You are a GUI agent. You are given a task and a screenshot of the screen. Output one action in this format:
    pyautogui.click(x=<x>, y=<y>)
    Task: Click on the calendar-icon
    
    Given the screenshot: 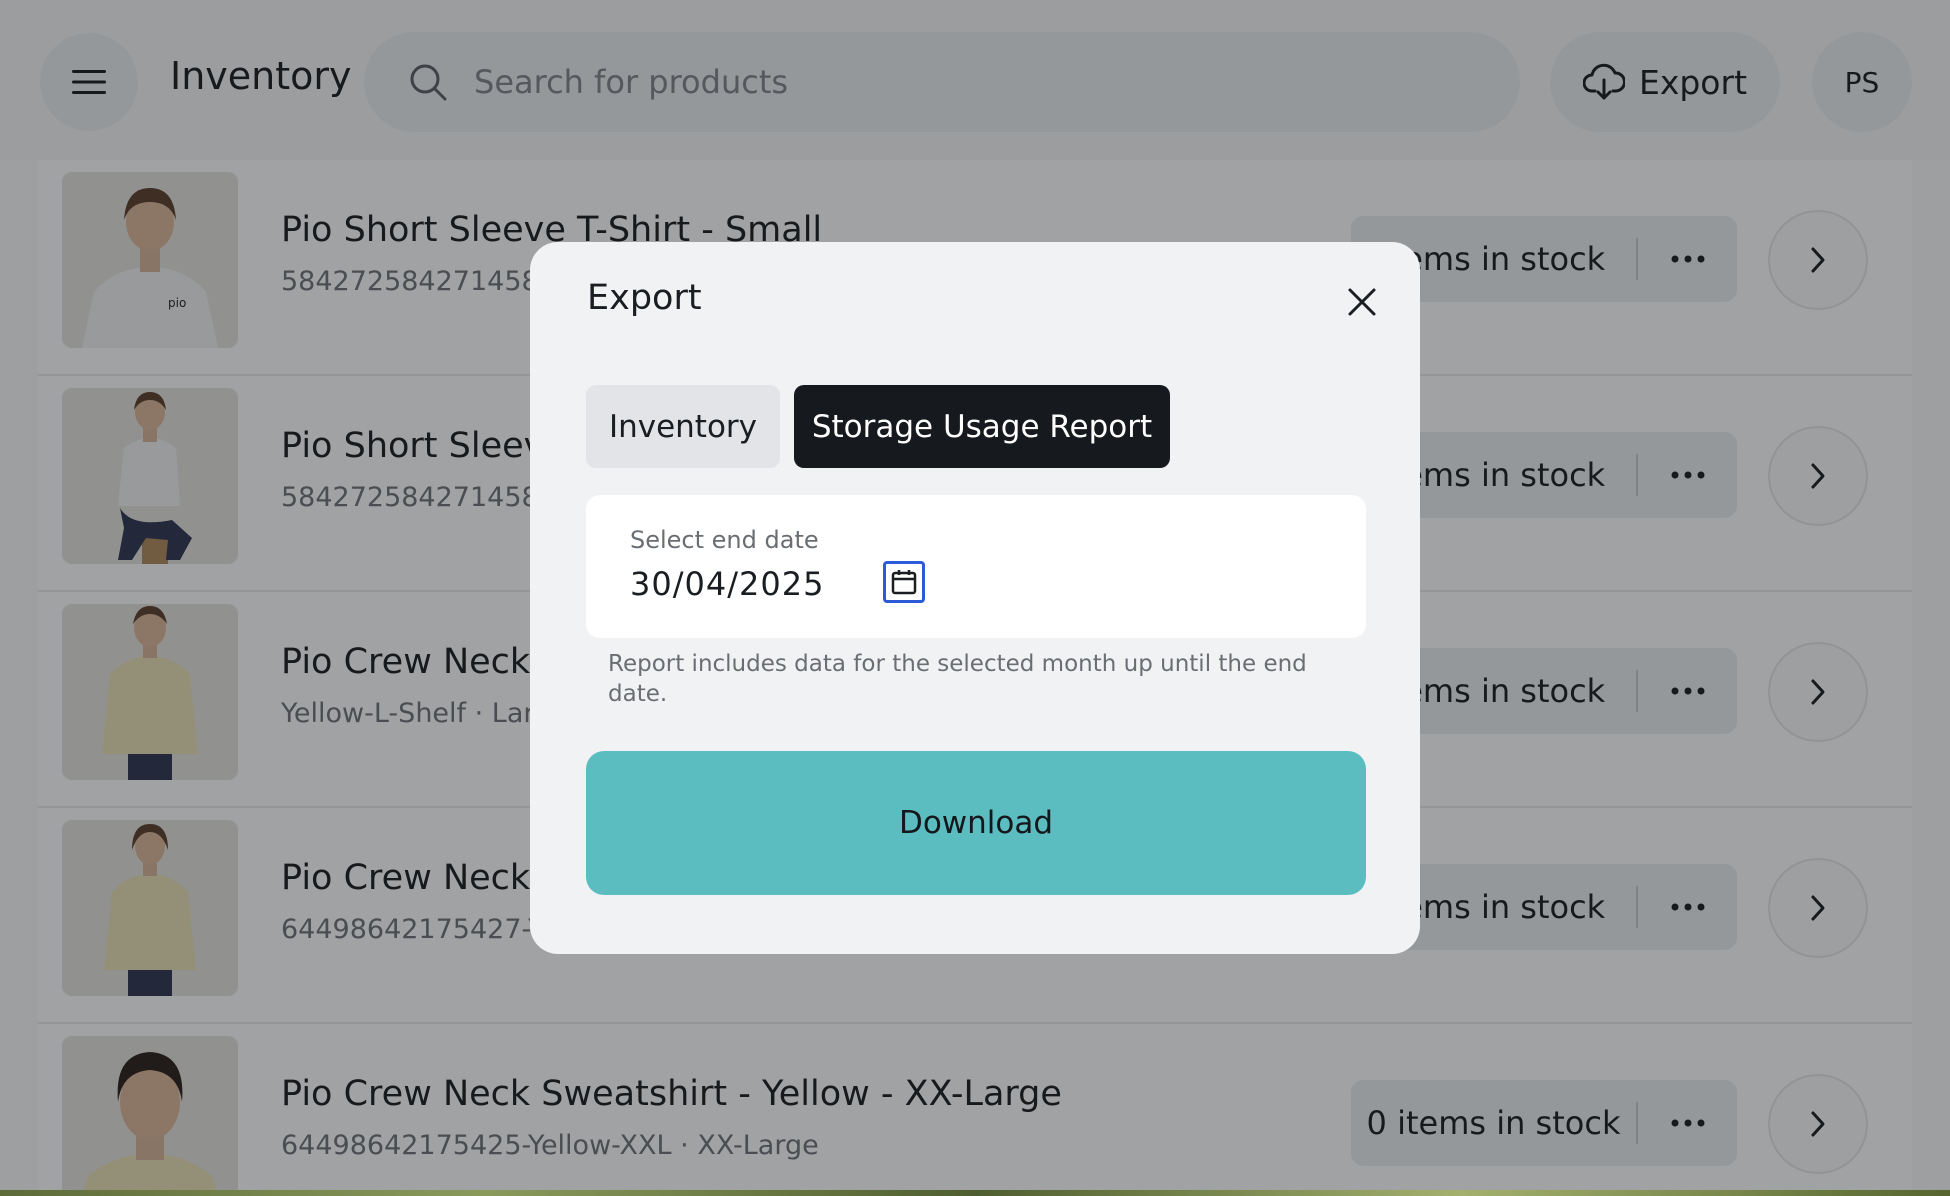 What is the action you would take?
    pyautogui.click(x=904, y=582)
    